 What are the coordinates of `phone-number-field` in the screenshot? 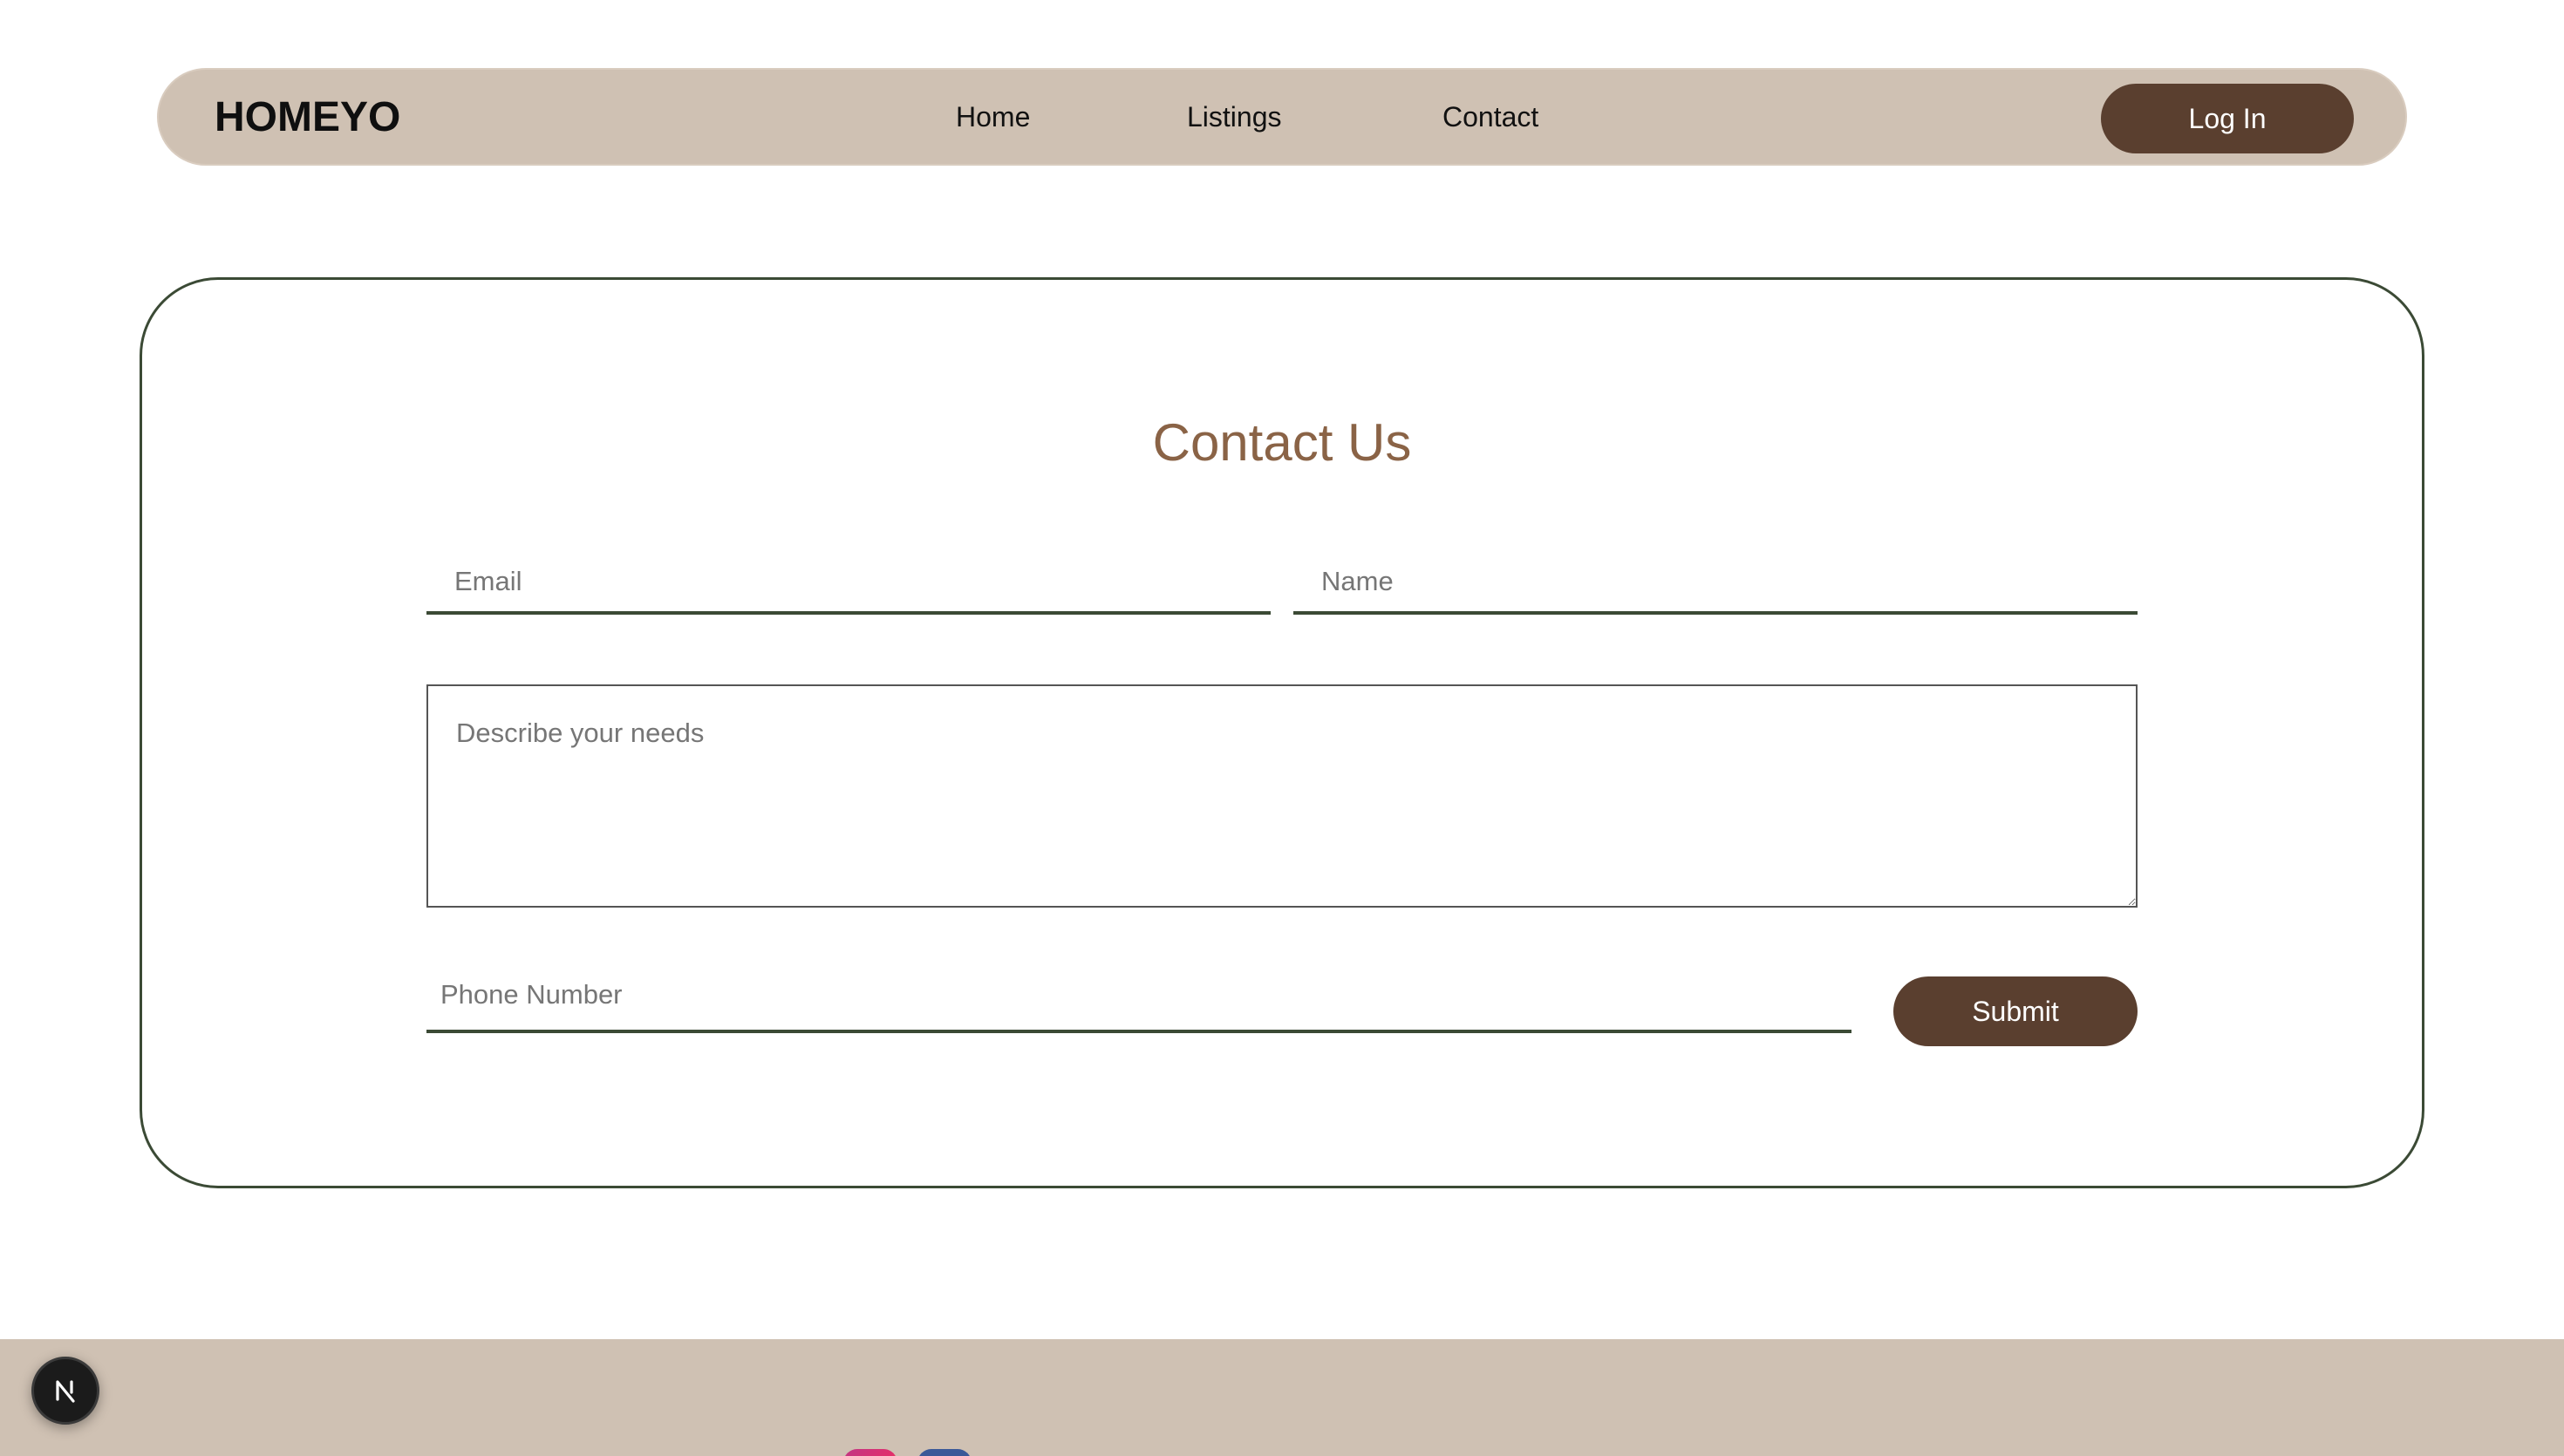 It's located at (1138, 996).